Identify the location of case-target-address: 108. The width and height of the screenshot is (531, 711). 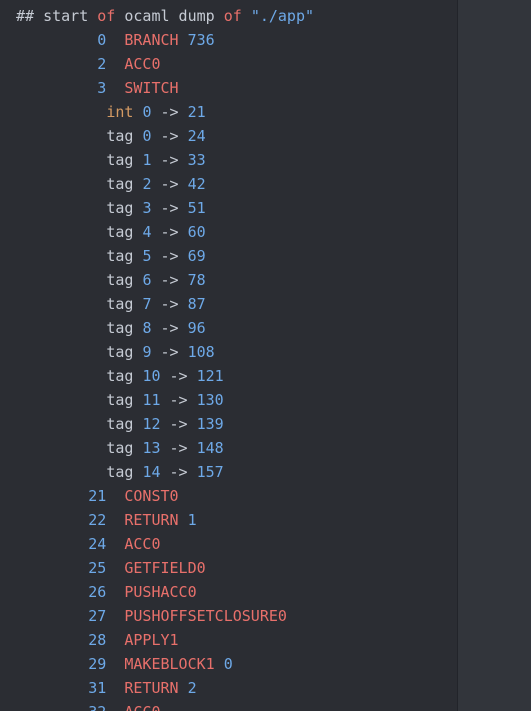
(201, 352).